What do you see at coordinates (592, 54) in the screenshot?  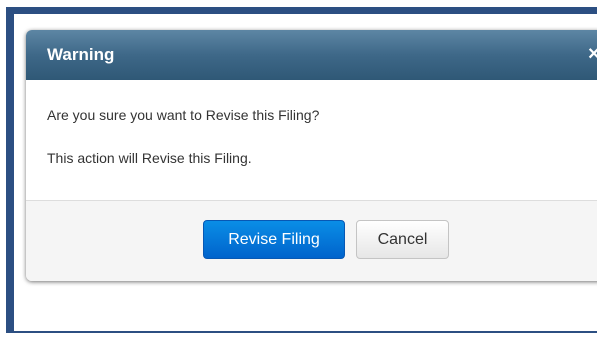 I see `close-icon: ×` at bounding box center [592, 54].